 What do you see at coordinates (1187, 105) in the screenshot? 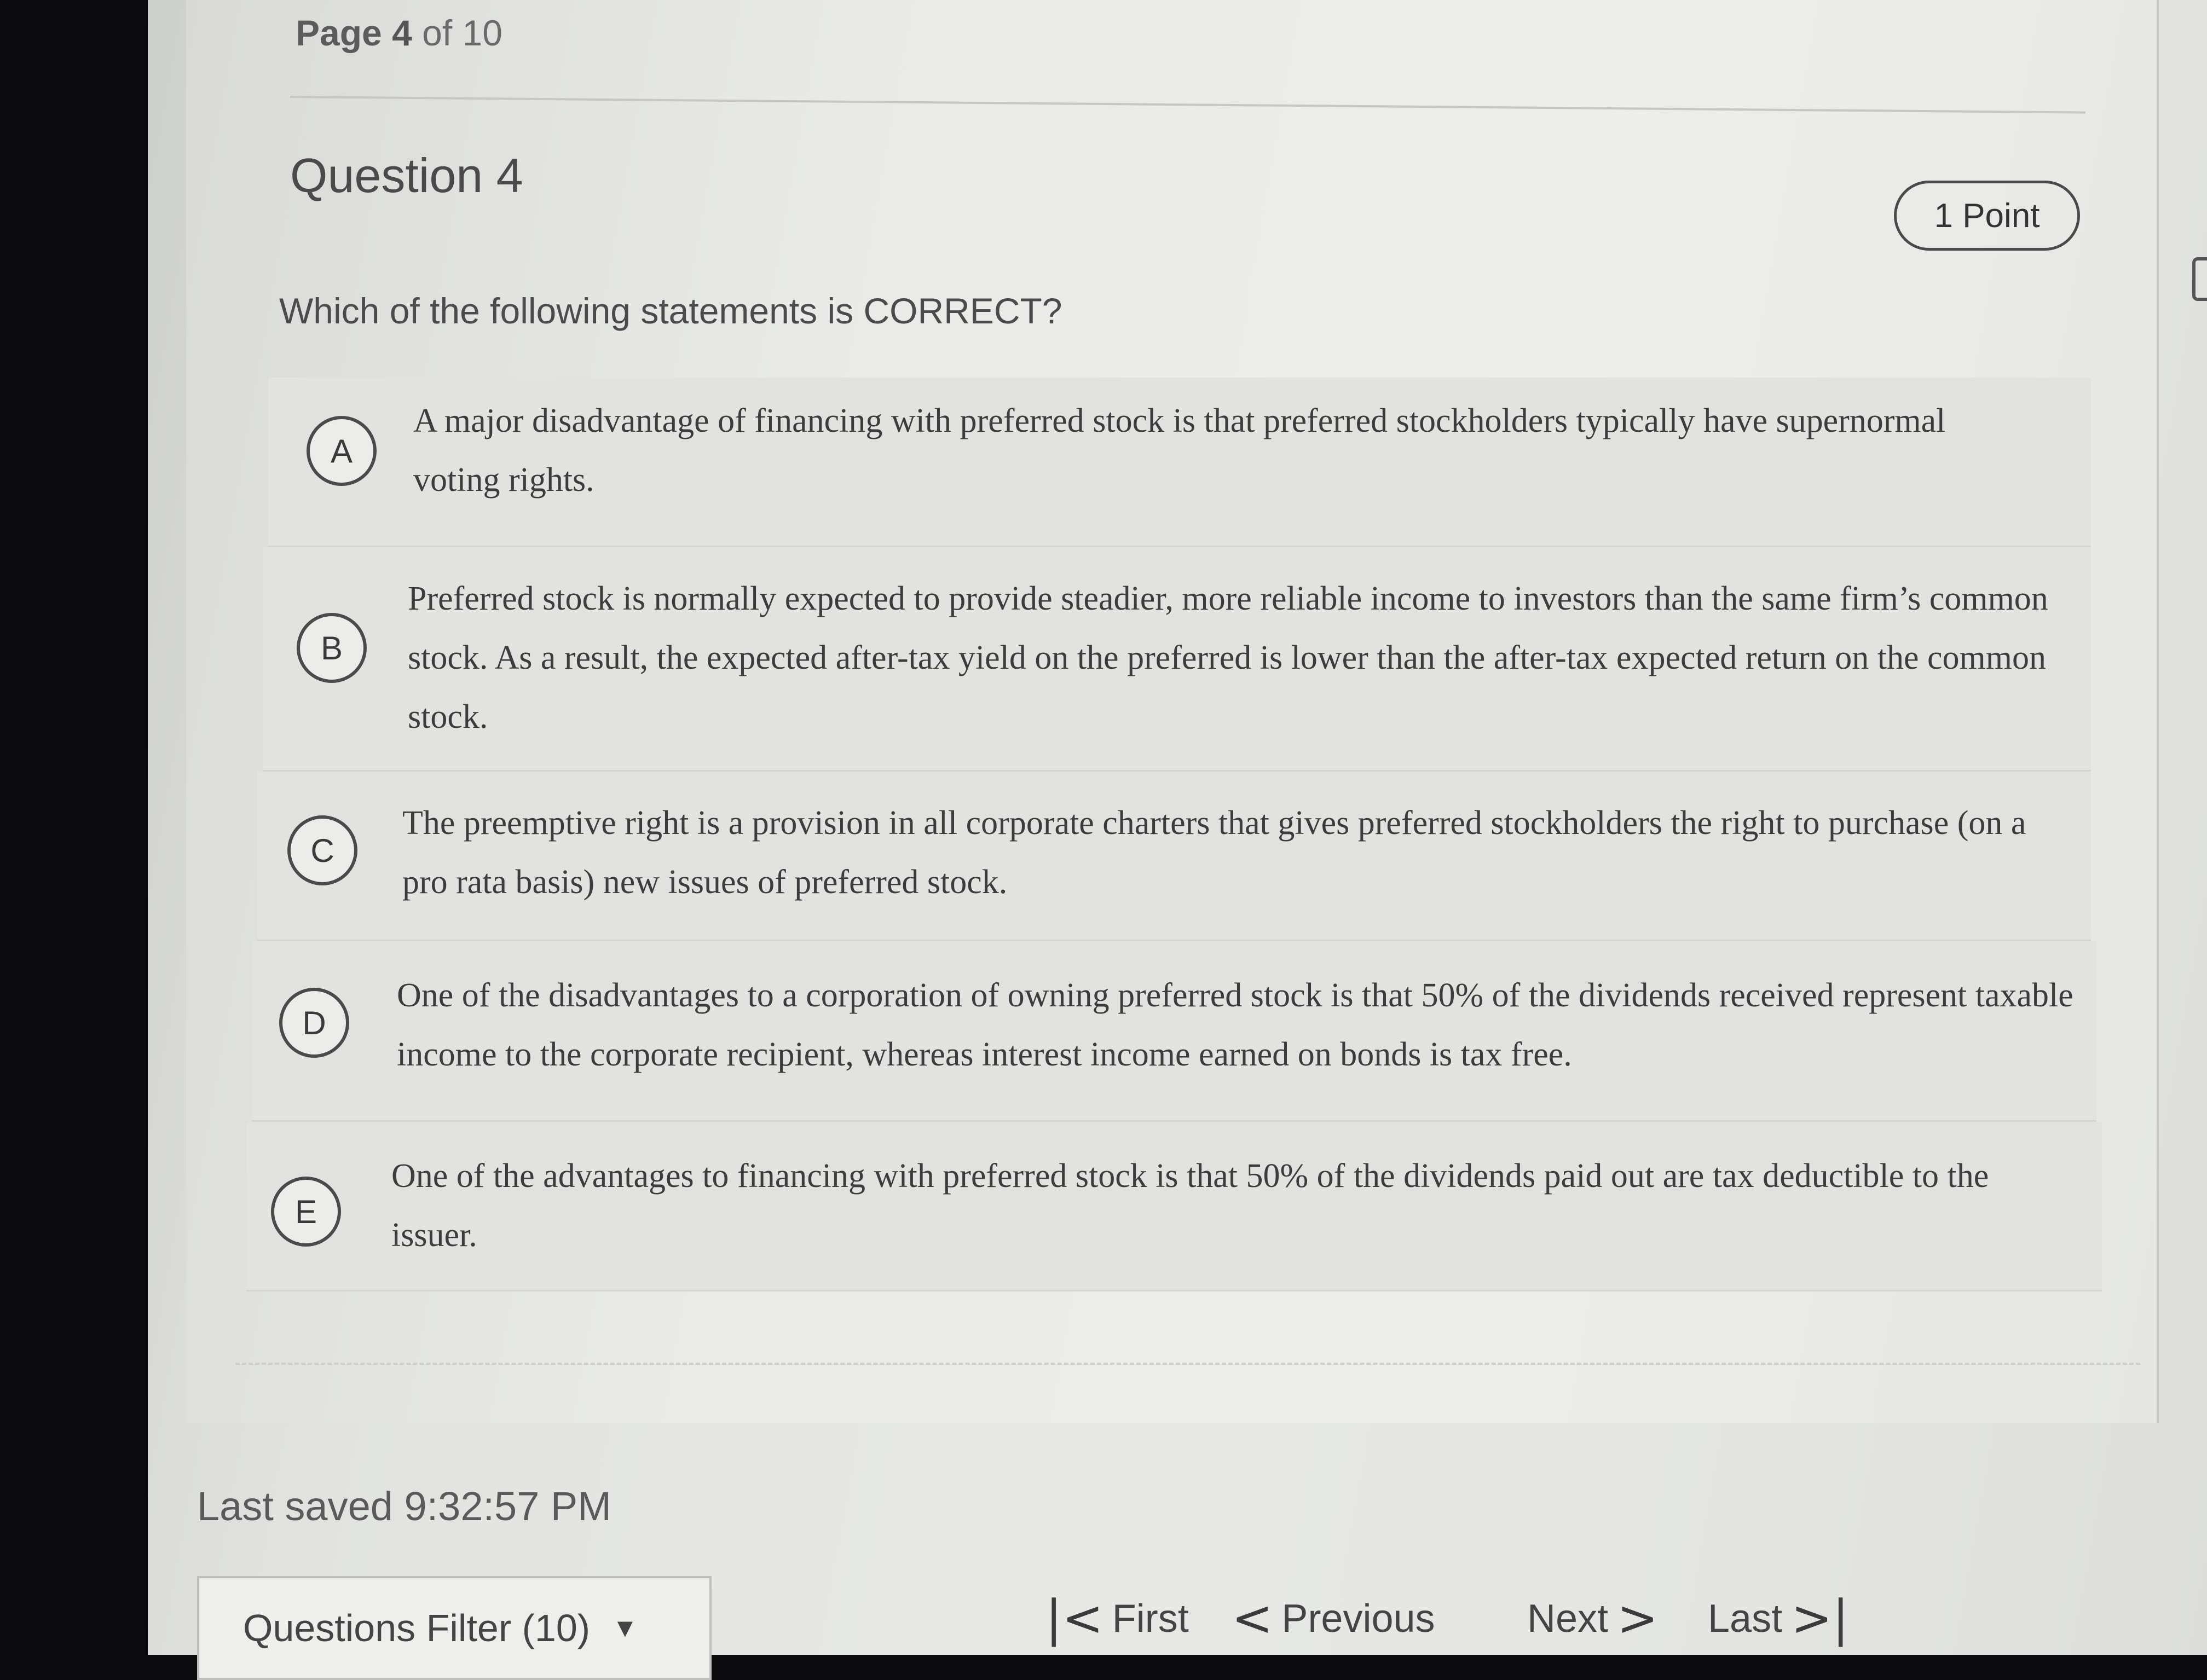
I see `header-divider` at bounding box center [1187, 105].